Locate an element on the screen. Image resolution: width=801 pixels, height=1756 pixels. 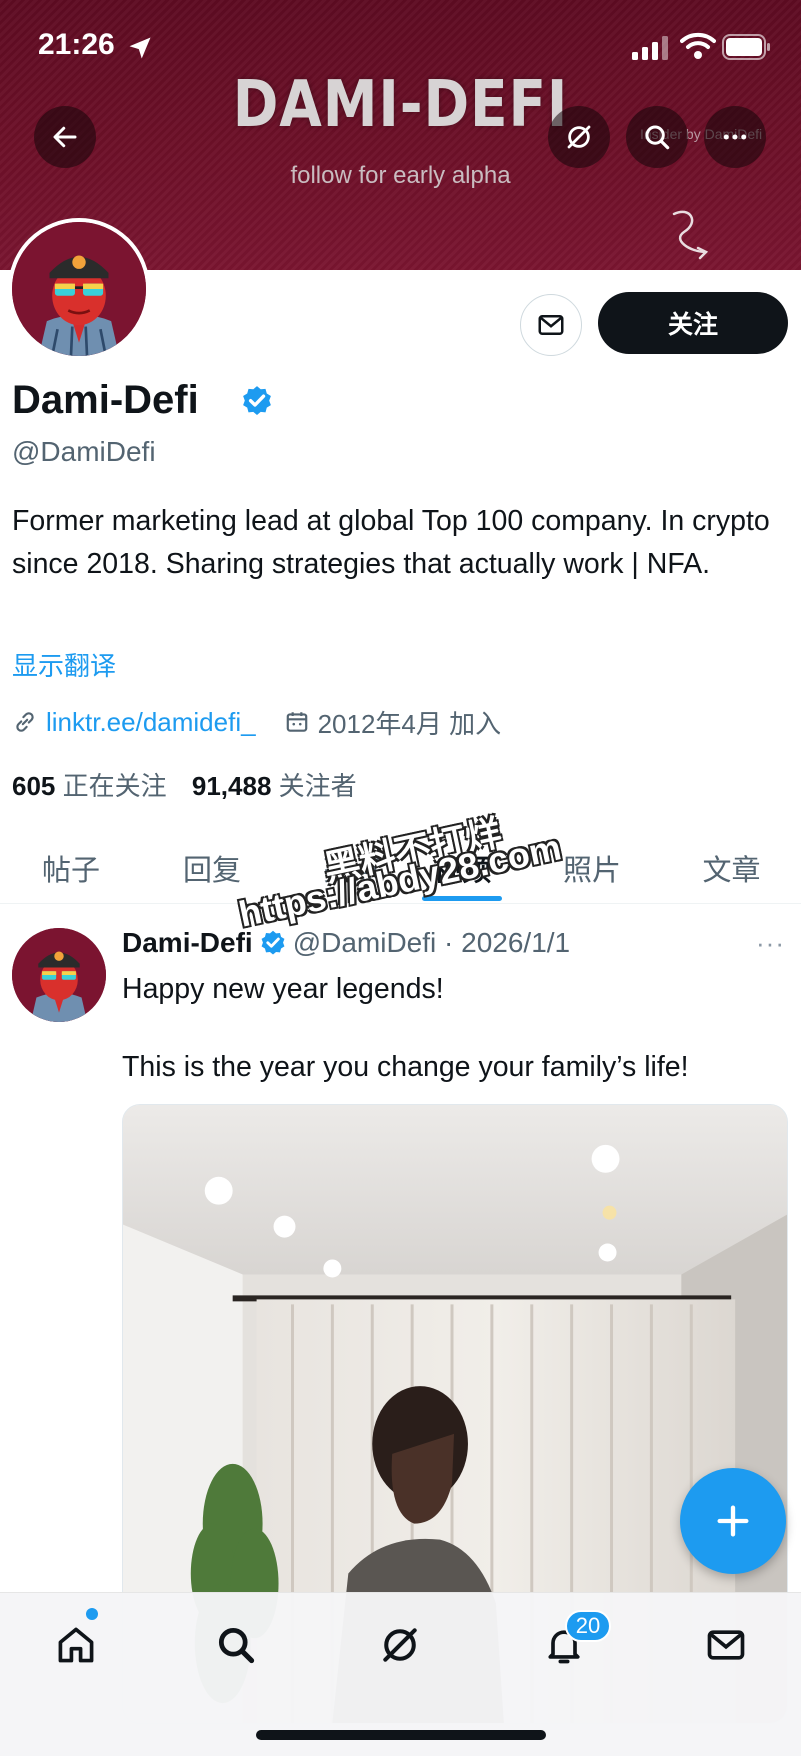
follow-button: 关注 is located at coordinates (693, 323).